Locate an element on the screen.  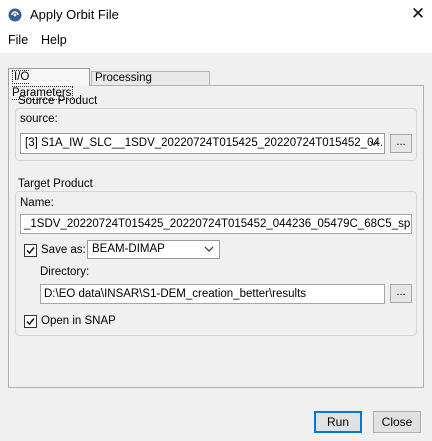
open-in-snap-checkbox is located at coordinates (30, 321).